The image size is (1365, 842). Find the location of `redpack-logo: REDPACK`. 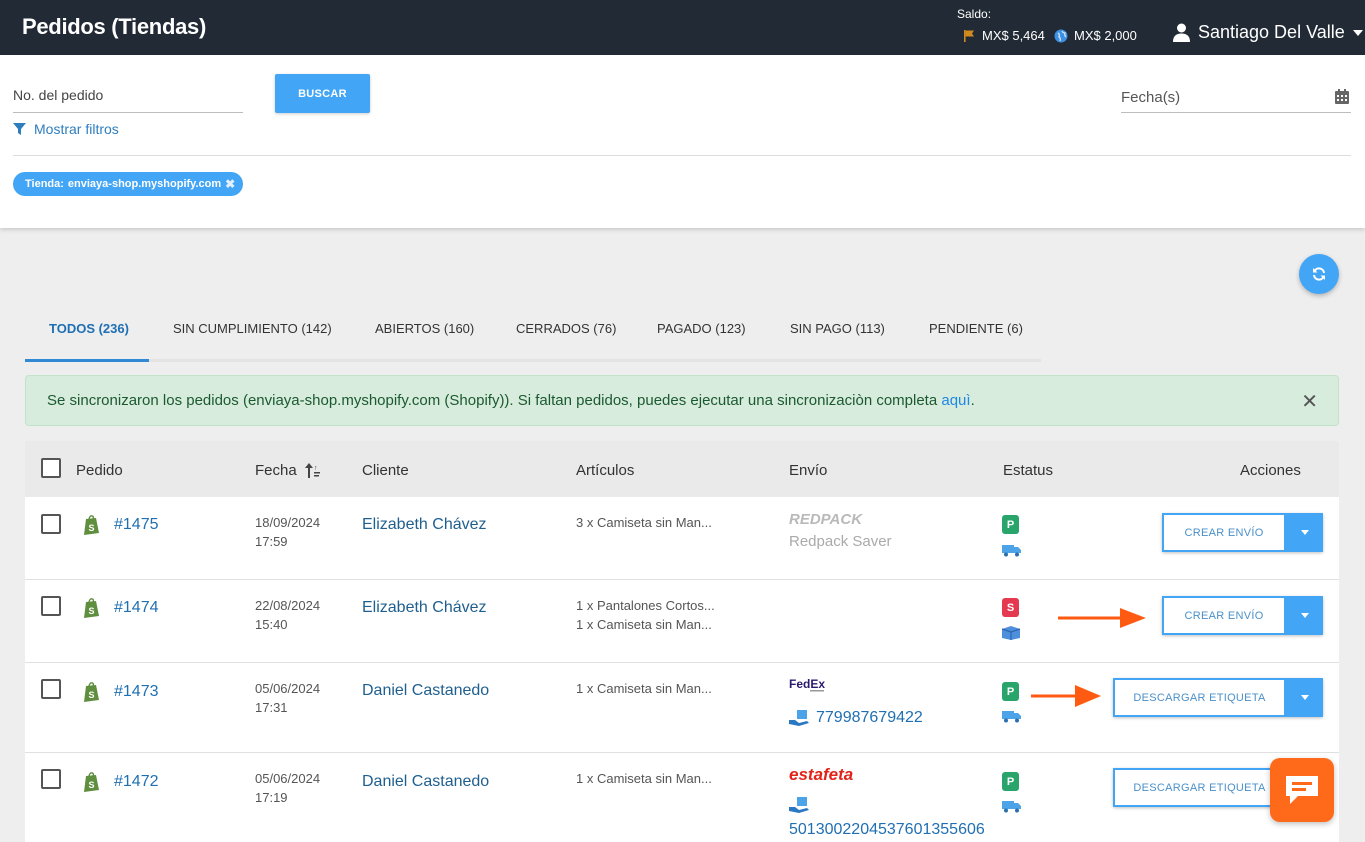

redpack-logo: REDPACK is located at coordinates (826, 519).